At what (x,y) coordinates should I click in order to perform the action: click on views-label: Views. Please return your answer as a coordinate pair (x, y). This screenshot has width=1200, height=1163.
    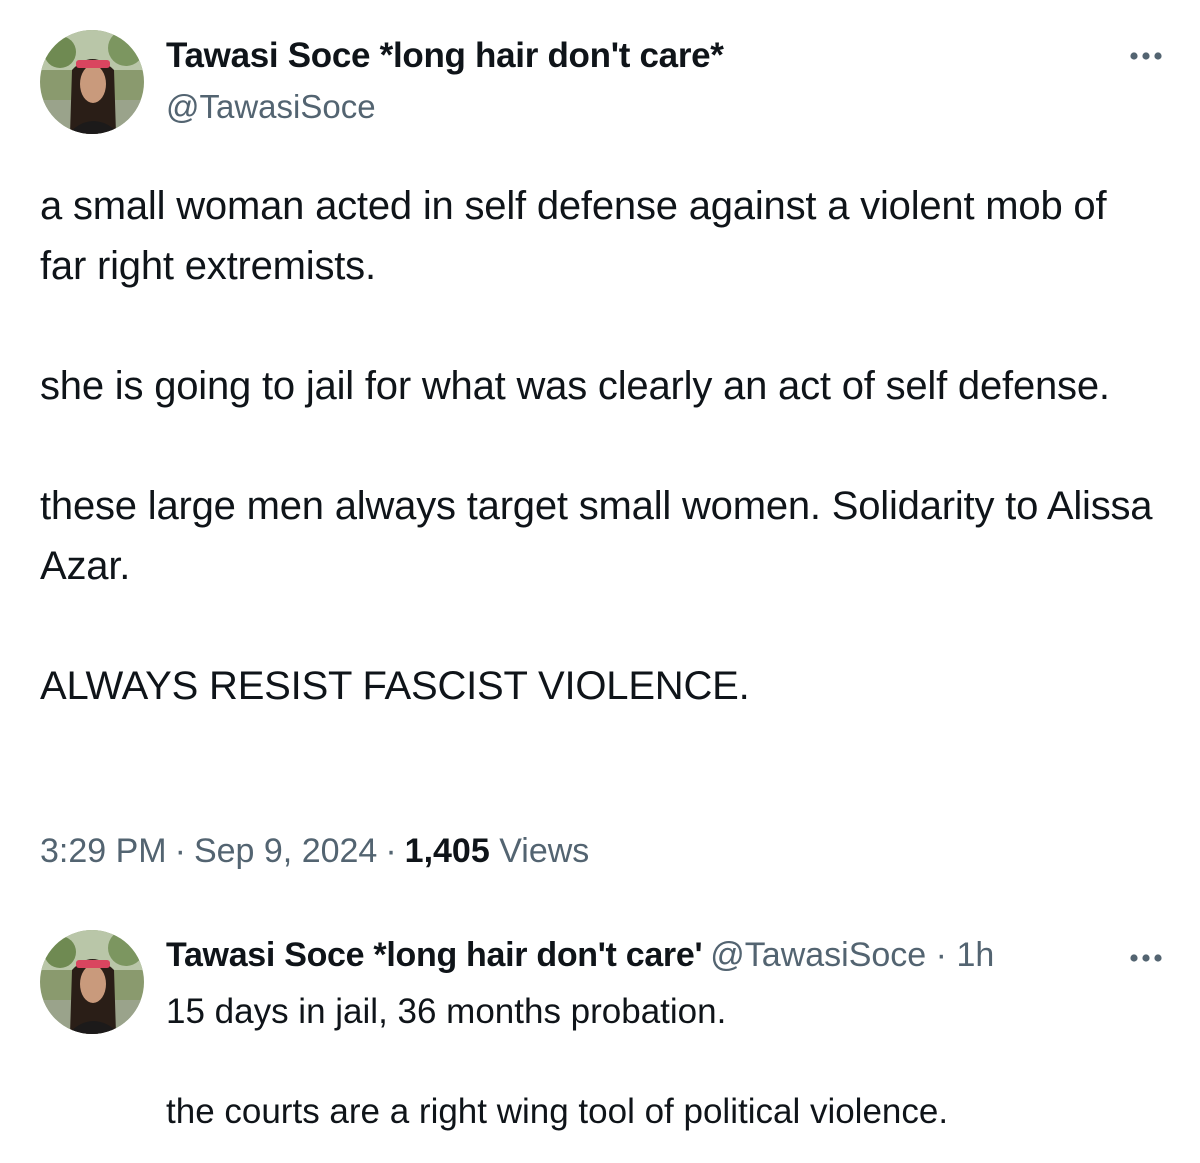
    Looking at the image, I should click on (544, 851).